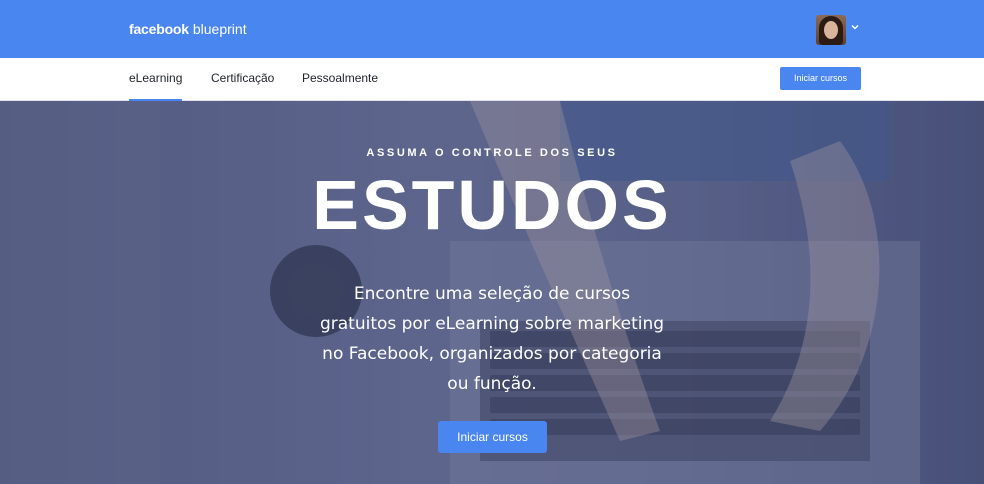 Image resolution: width=984 pixels, height=484 pixels. Describe the element at coordinates (492, 153) in the screenshot. I see `hero-kicker: ASSUMA O CONTROLE DOS SEUS` at that location.